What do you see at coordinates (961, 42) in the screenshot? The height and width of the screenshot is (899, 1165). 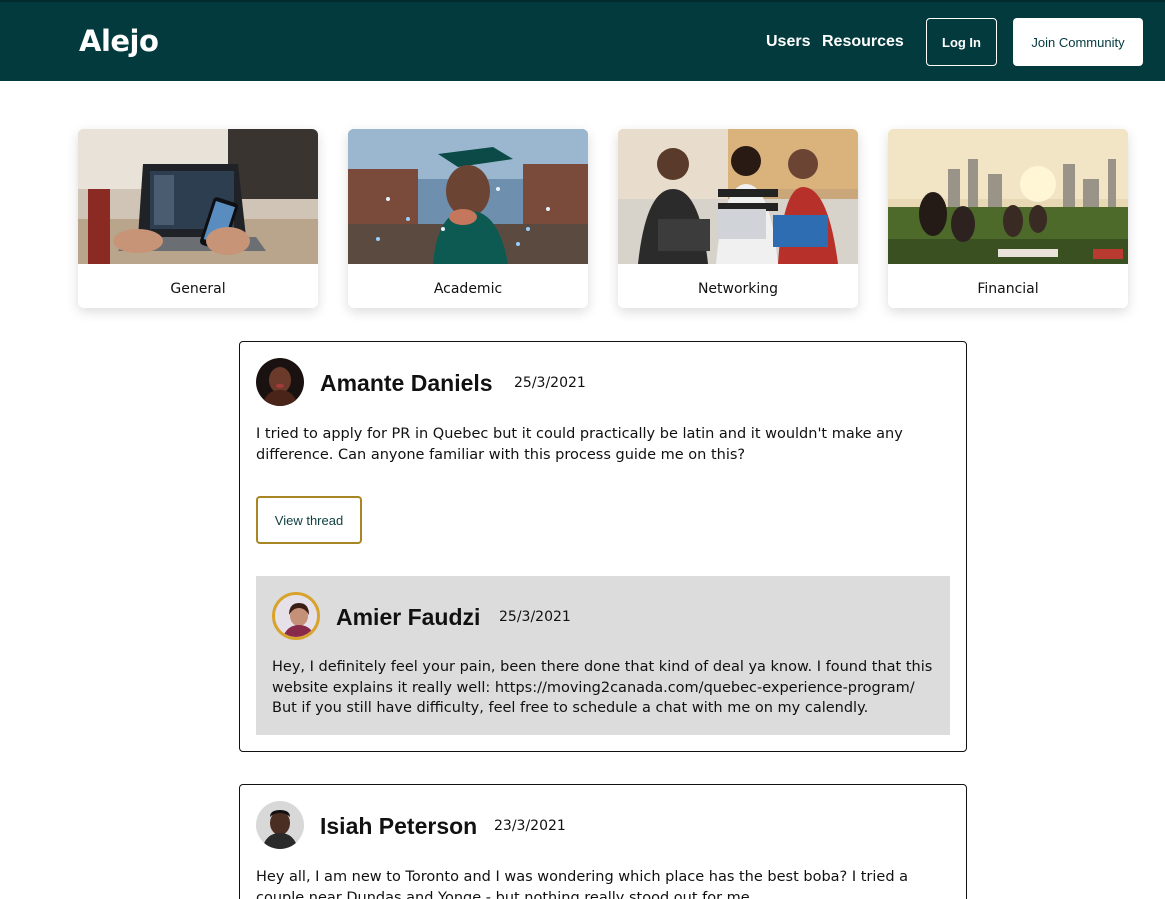 I see `login-button: Log In` at bounding box center [961, 42].